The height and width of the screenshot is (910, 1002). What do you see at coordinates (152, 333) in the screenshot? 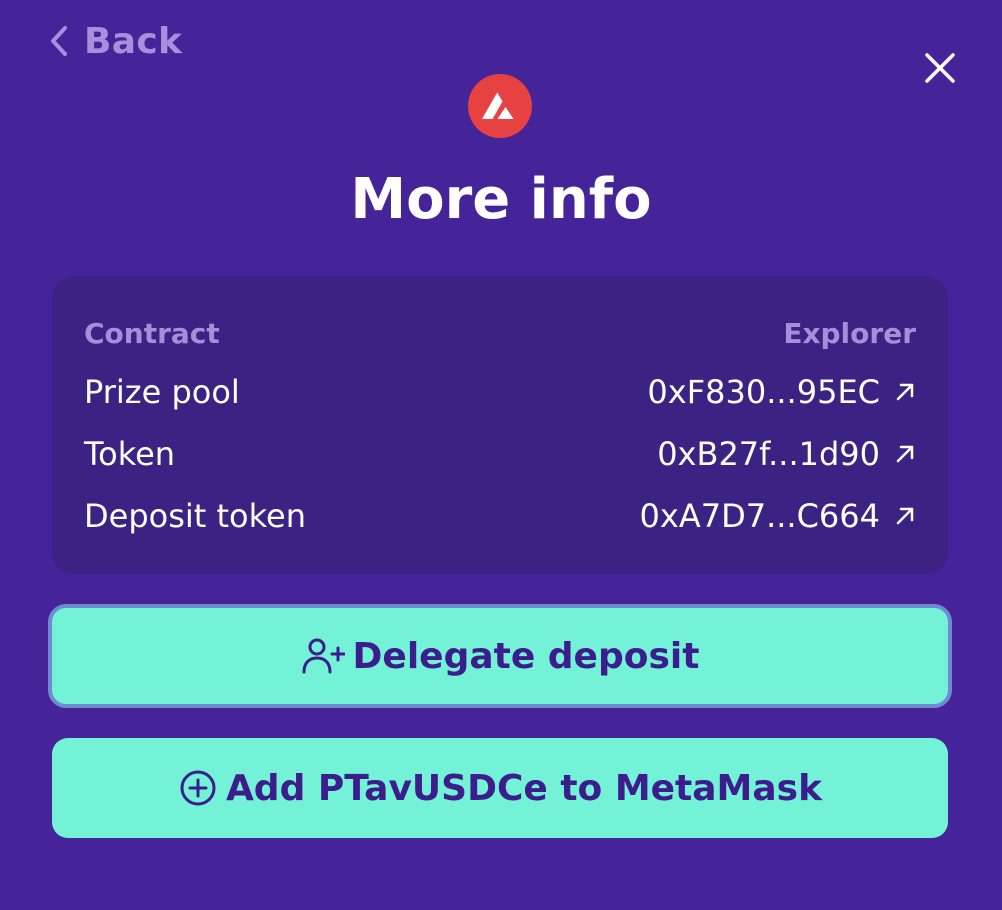
I see `contract-column-header: Contract` at bounding box center [152, 333].